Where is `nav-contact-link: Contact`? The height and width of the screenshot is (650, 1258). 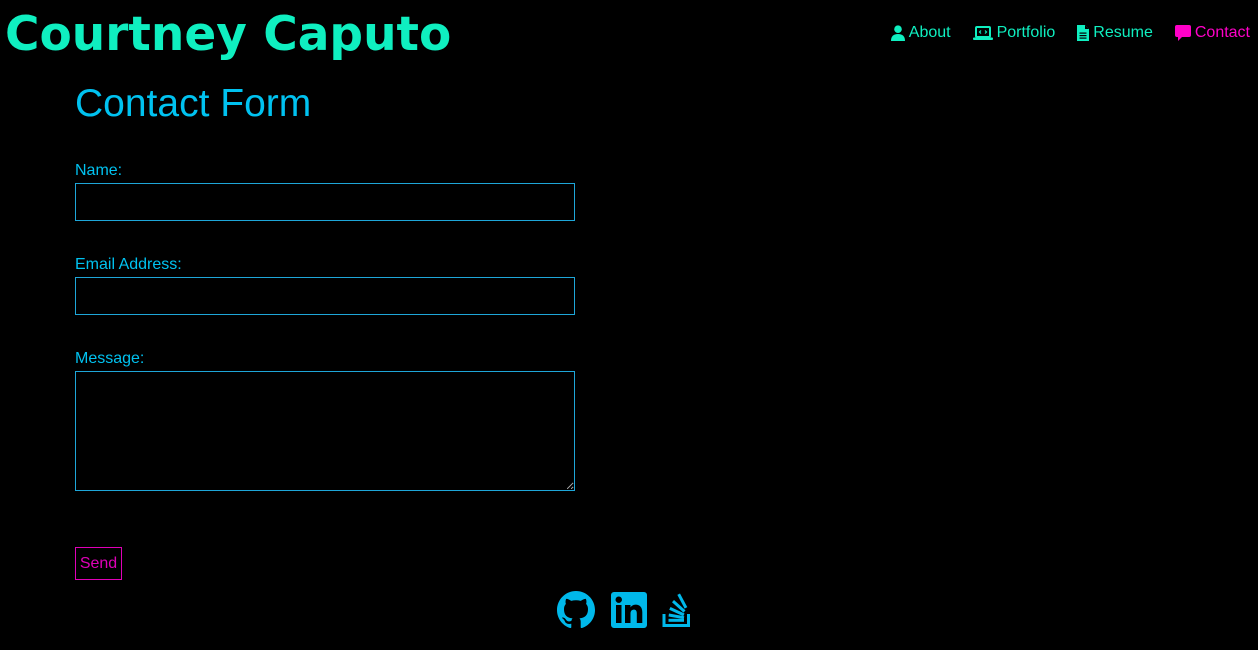
nav-contact-link: Contact is located at coordinates (1212, 33).